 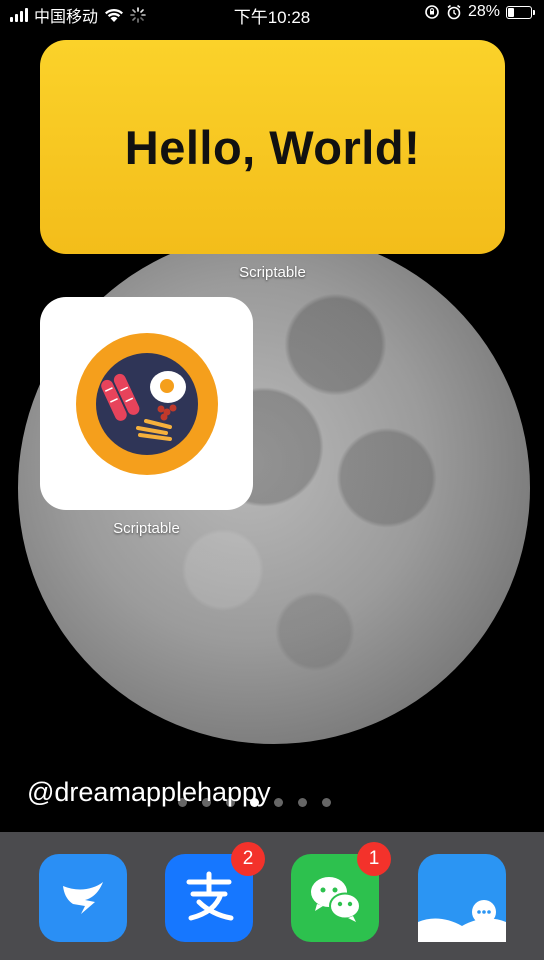 I want to click on wechat-badge: 1, so click(x=374, y=859).